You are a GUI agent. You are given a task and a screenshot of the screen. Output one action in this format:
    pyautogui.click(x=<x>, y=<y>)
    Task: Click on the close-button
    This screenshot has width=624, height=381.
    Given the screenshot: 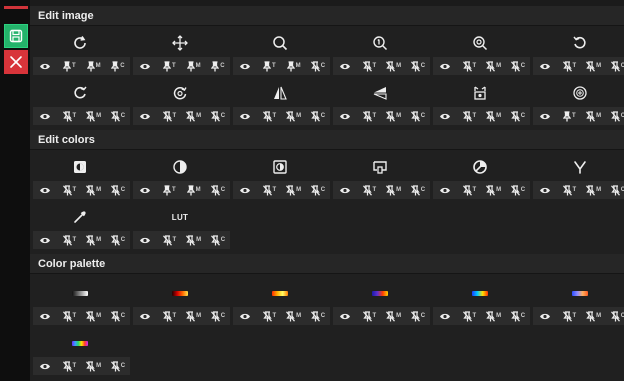 What is the action you would take?
    pyautogui.click(x=16, y=62)
    